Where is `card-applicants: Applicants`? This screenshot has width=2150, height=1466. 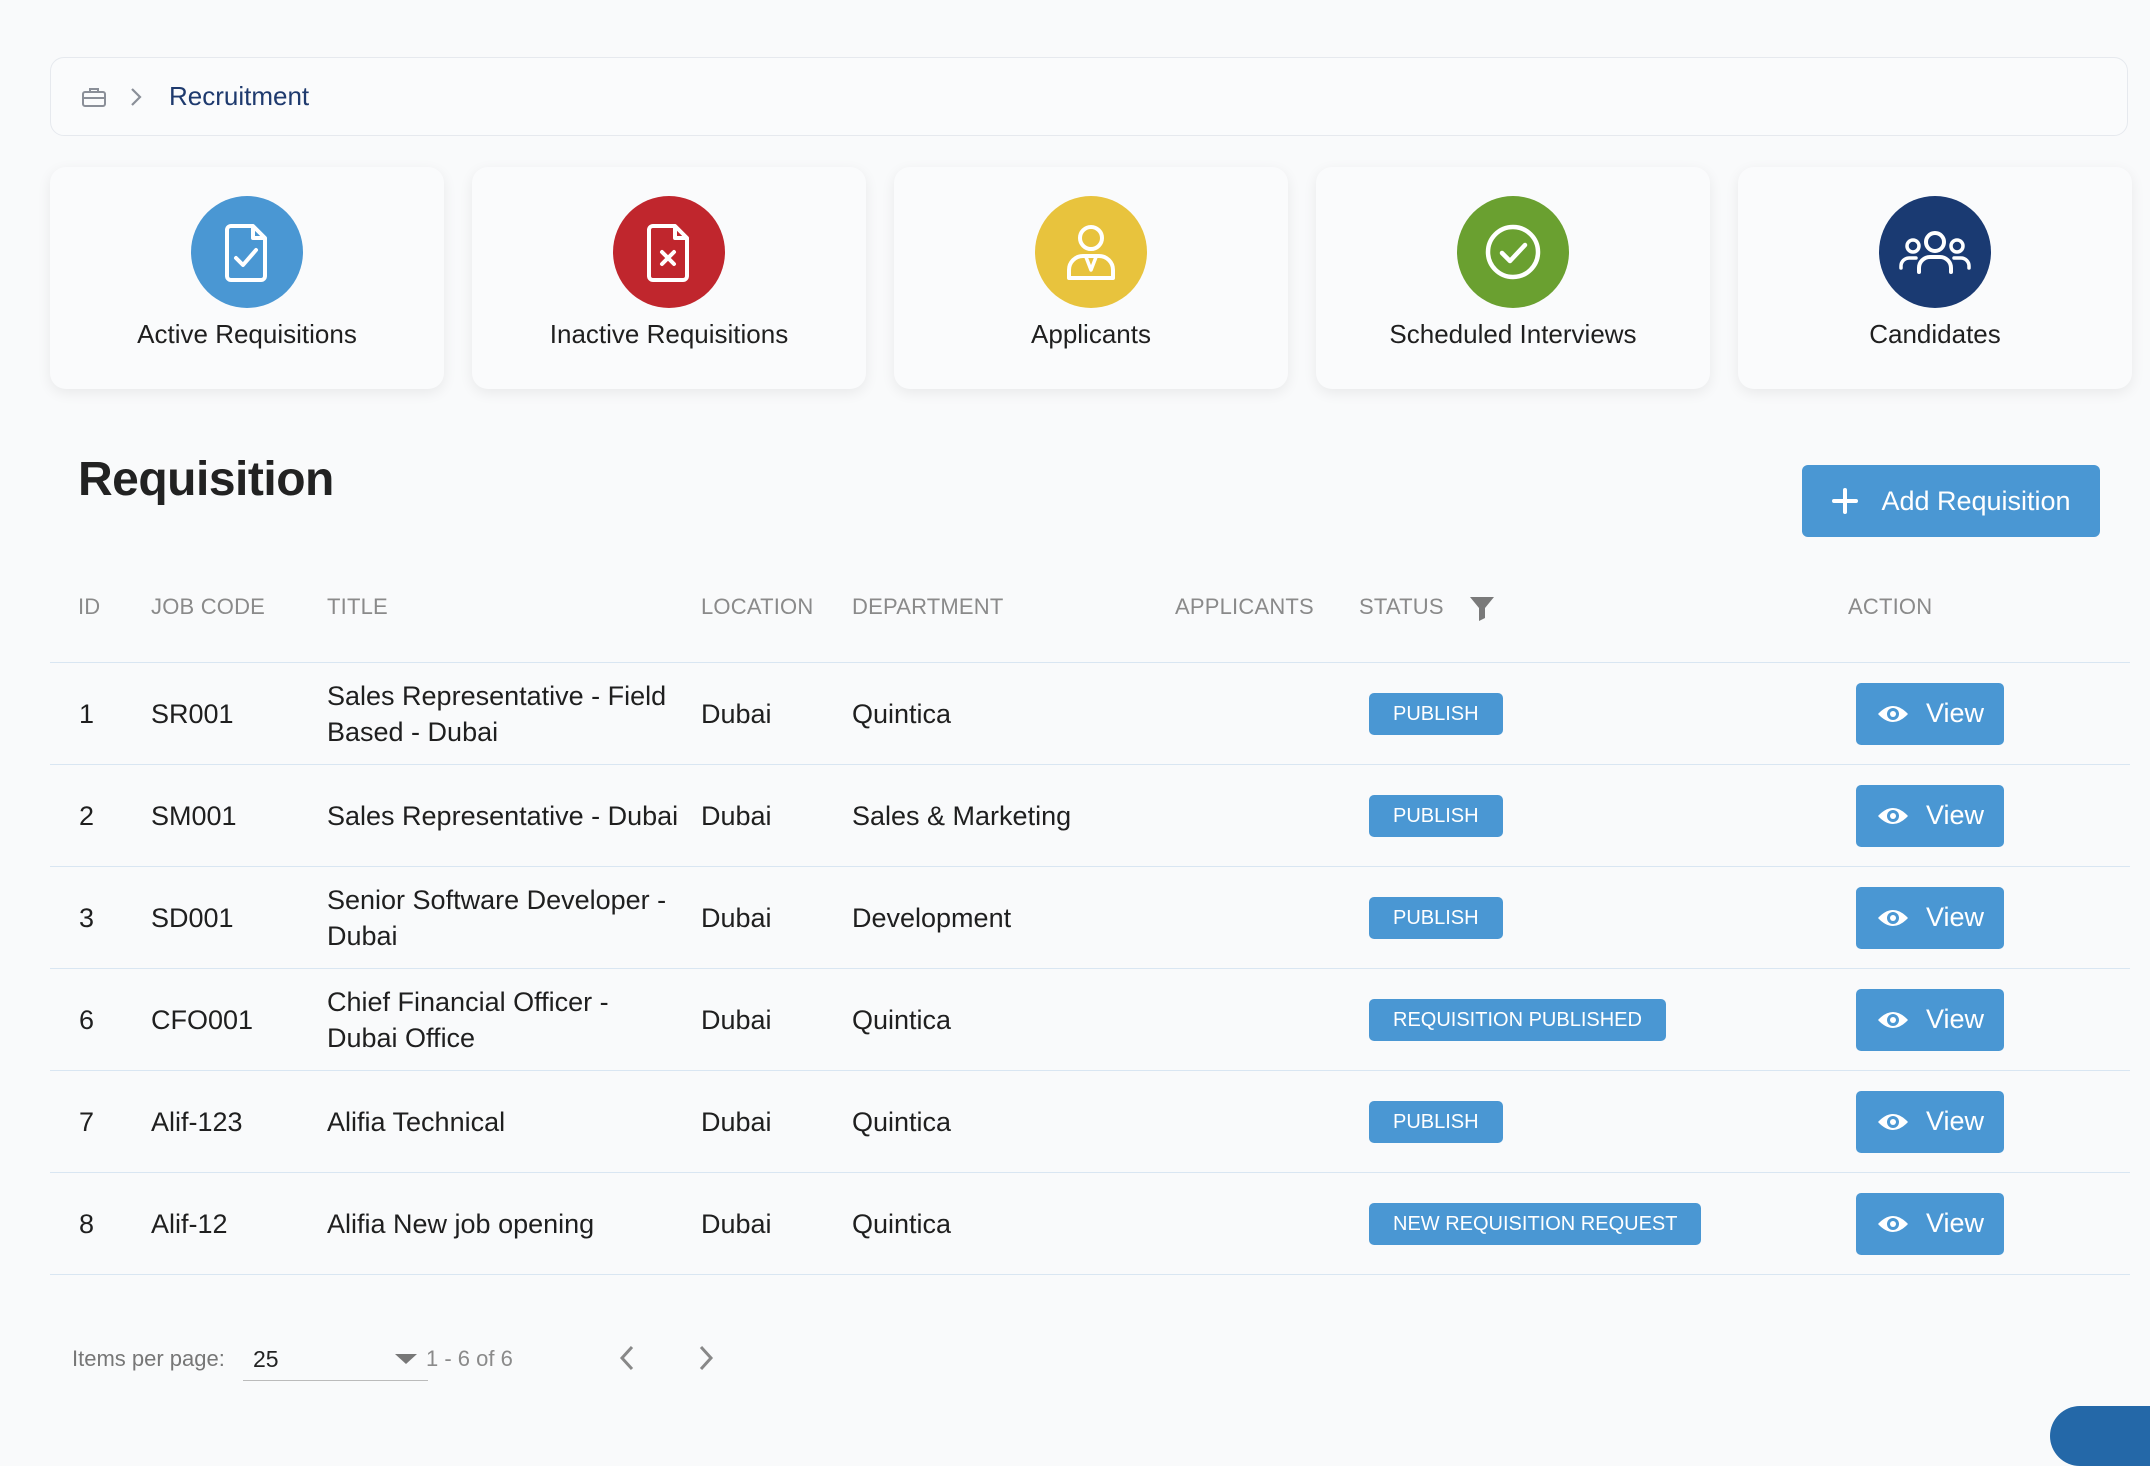 card-applicants: Applicants is located at coordinates (1091, 278).